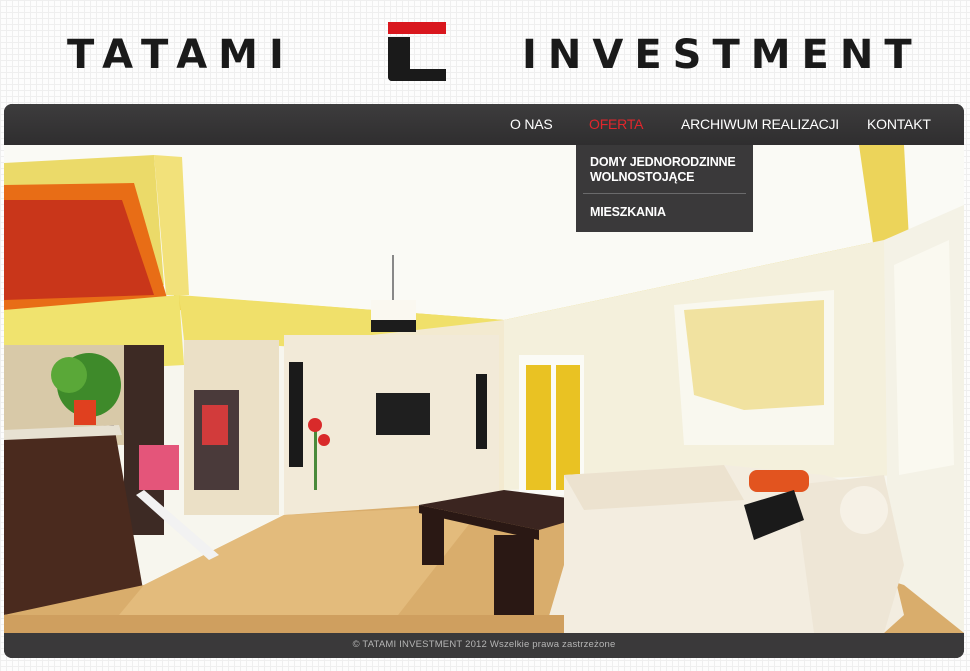  What do you see at coordinates (484, 124) in the screenshot?
I see `main-navigation: O NAS OFERTA ARCHIWUM REALIZACJI KONTAKT` at bounding box center [484, 124].